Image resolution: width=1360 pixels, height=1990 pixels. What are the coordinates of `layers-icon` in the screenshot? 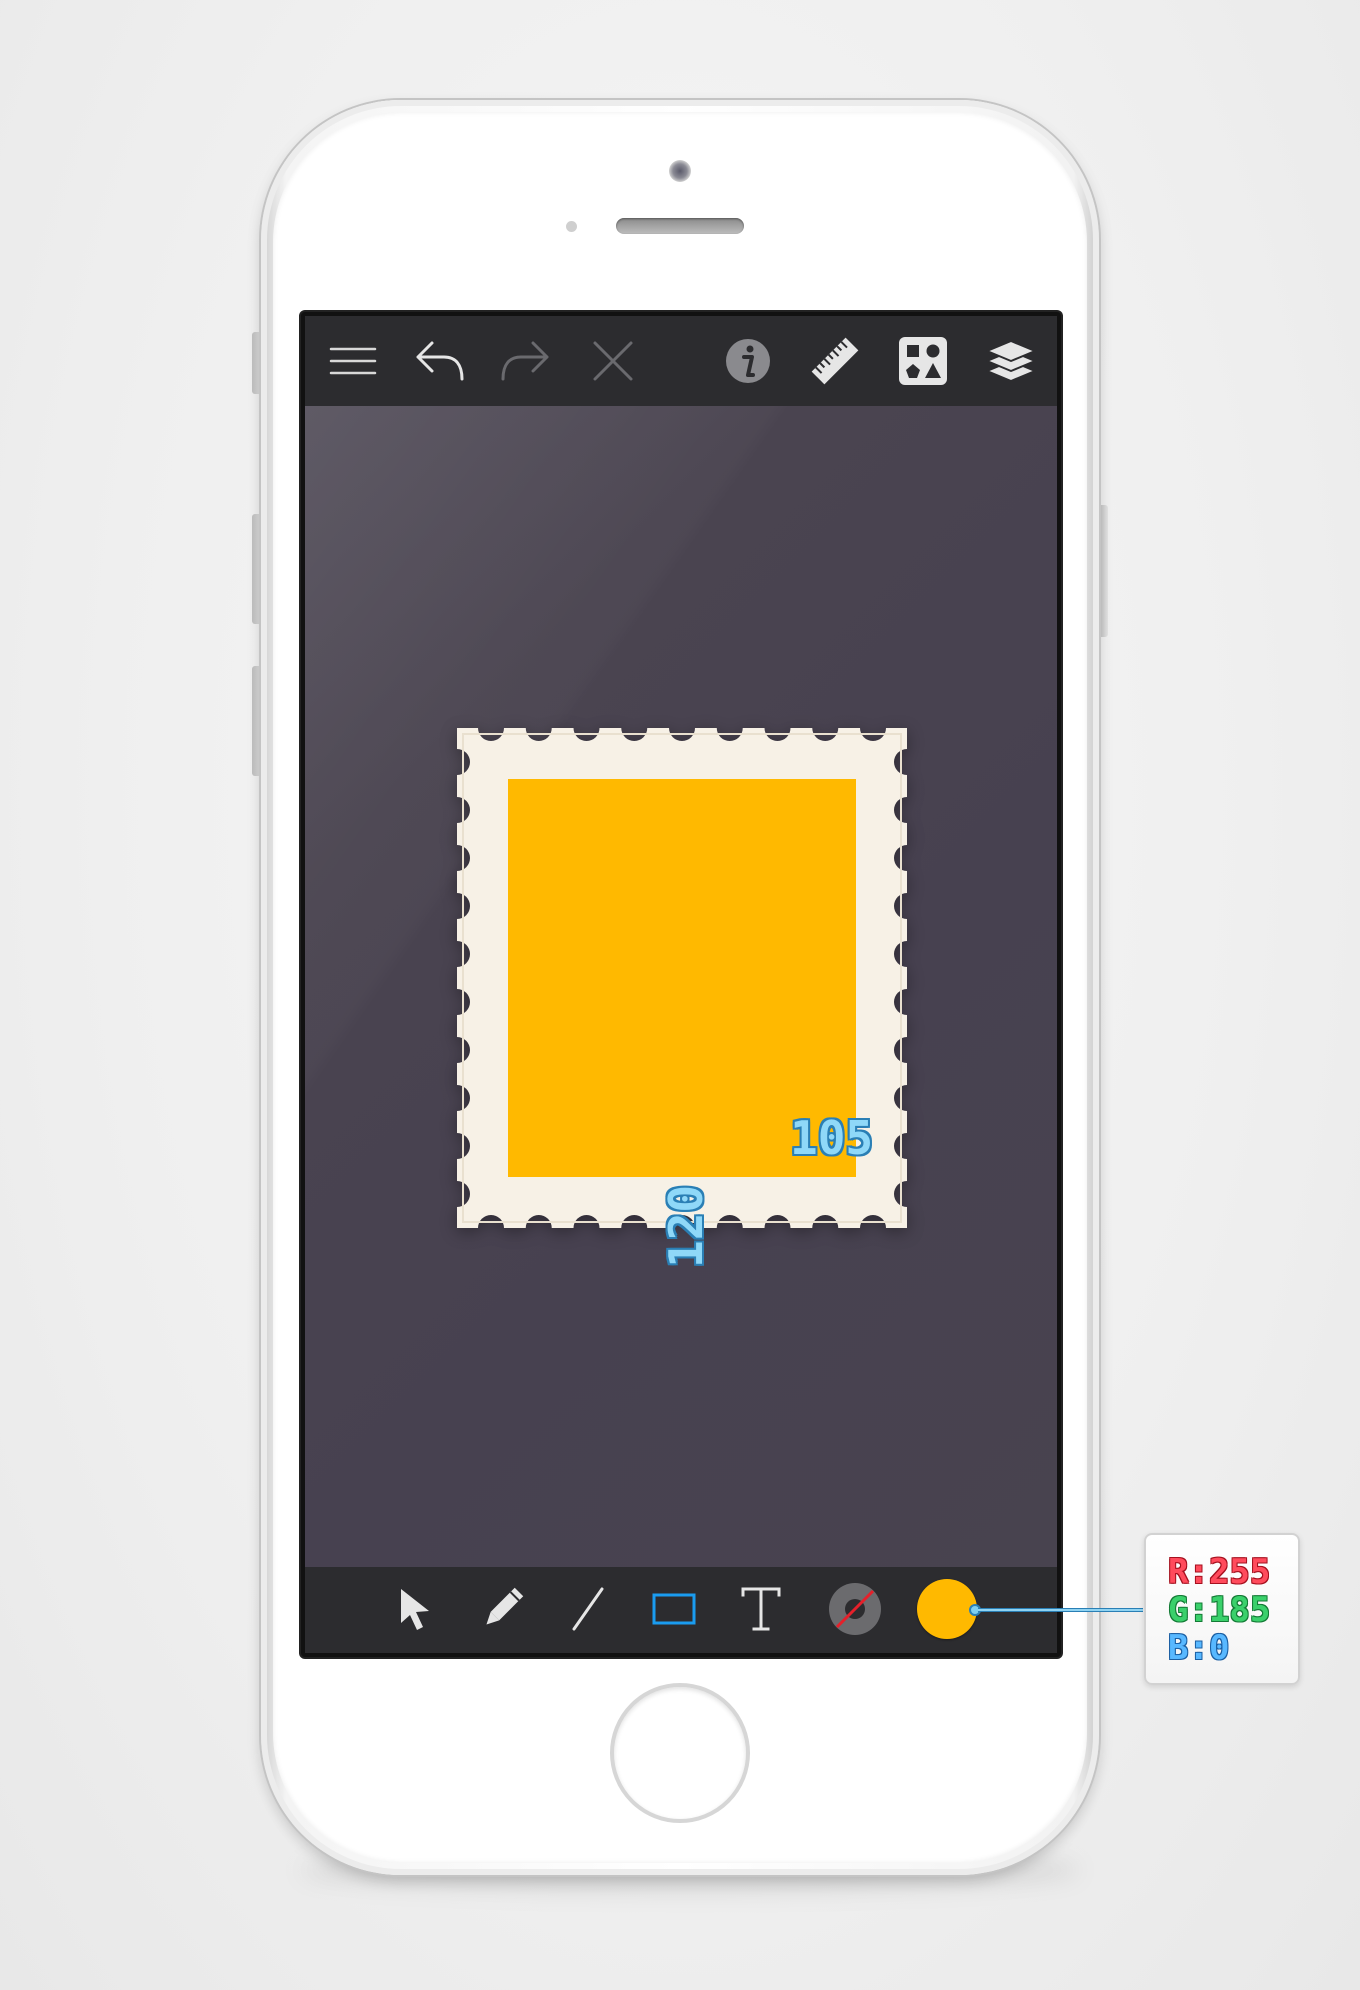 It's located at (1011, 361).